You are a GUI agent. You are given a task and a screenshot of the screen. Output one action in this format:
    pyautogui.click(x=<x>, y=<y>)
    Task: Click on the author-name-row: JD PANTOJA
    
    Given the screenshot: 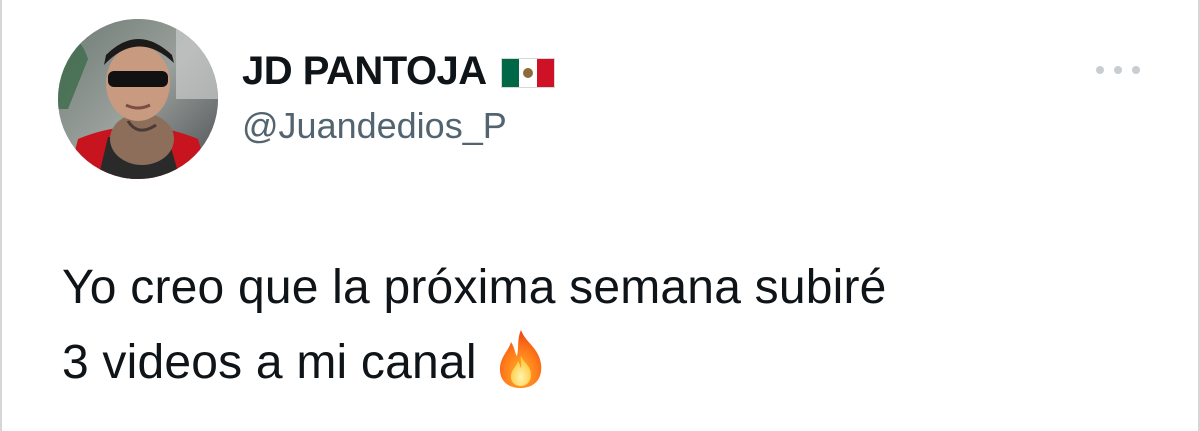 What is the action you would take?
    pyautogui.click(x=398, y=71)
    